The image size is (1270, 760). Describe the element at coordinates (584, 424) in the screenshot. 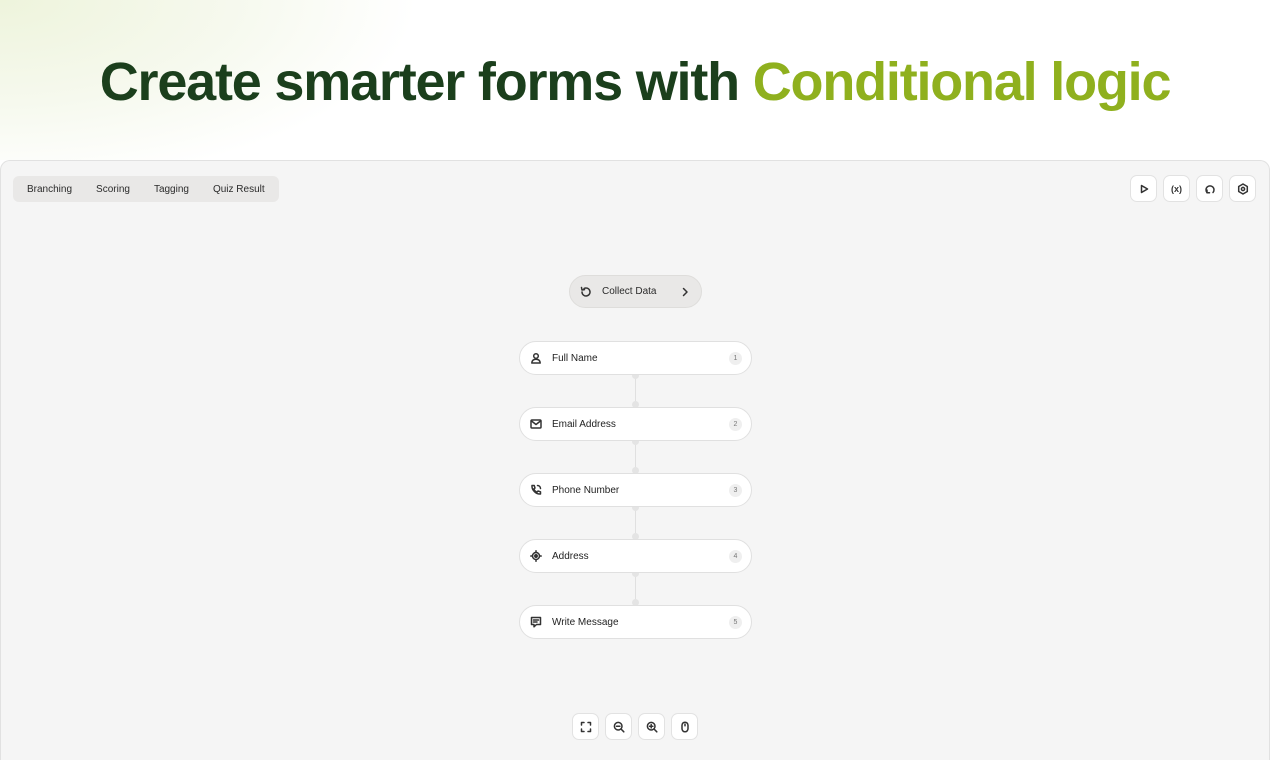

I see `field-label: Email Address` at that location.